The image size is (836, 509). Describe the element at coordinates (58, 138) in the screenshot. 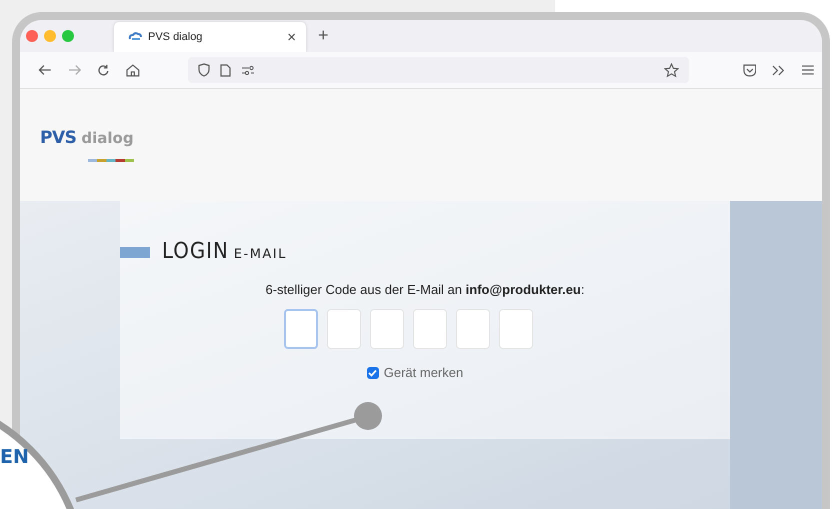

I see `logo-brand: PVS` at that location.